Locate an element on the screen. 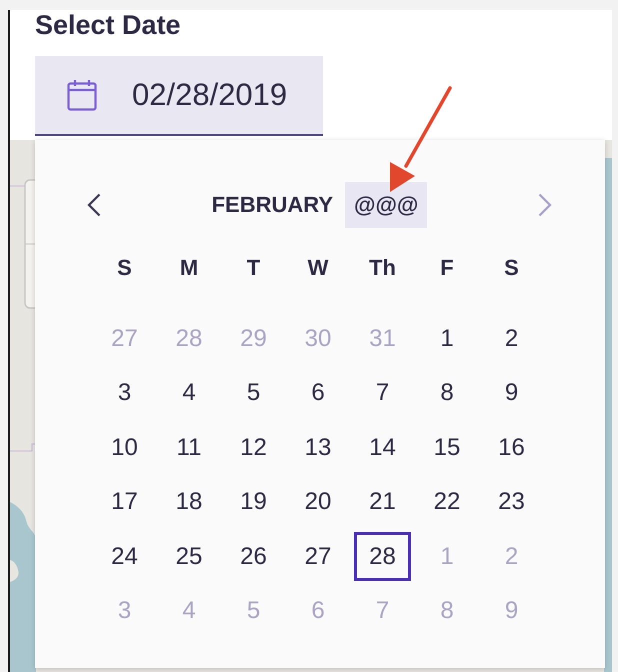  calendar-day: 6 is located at coordinates (318, 393).